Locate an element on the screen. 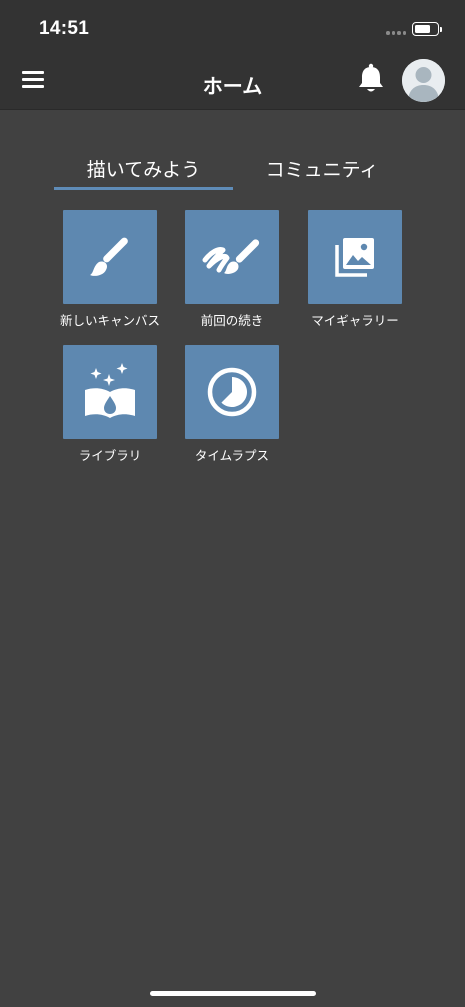  brush-stroke-icon is located at coordinates (231, 256).